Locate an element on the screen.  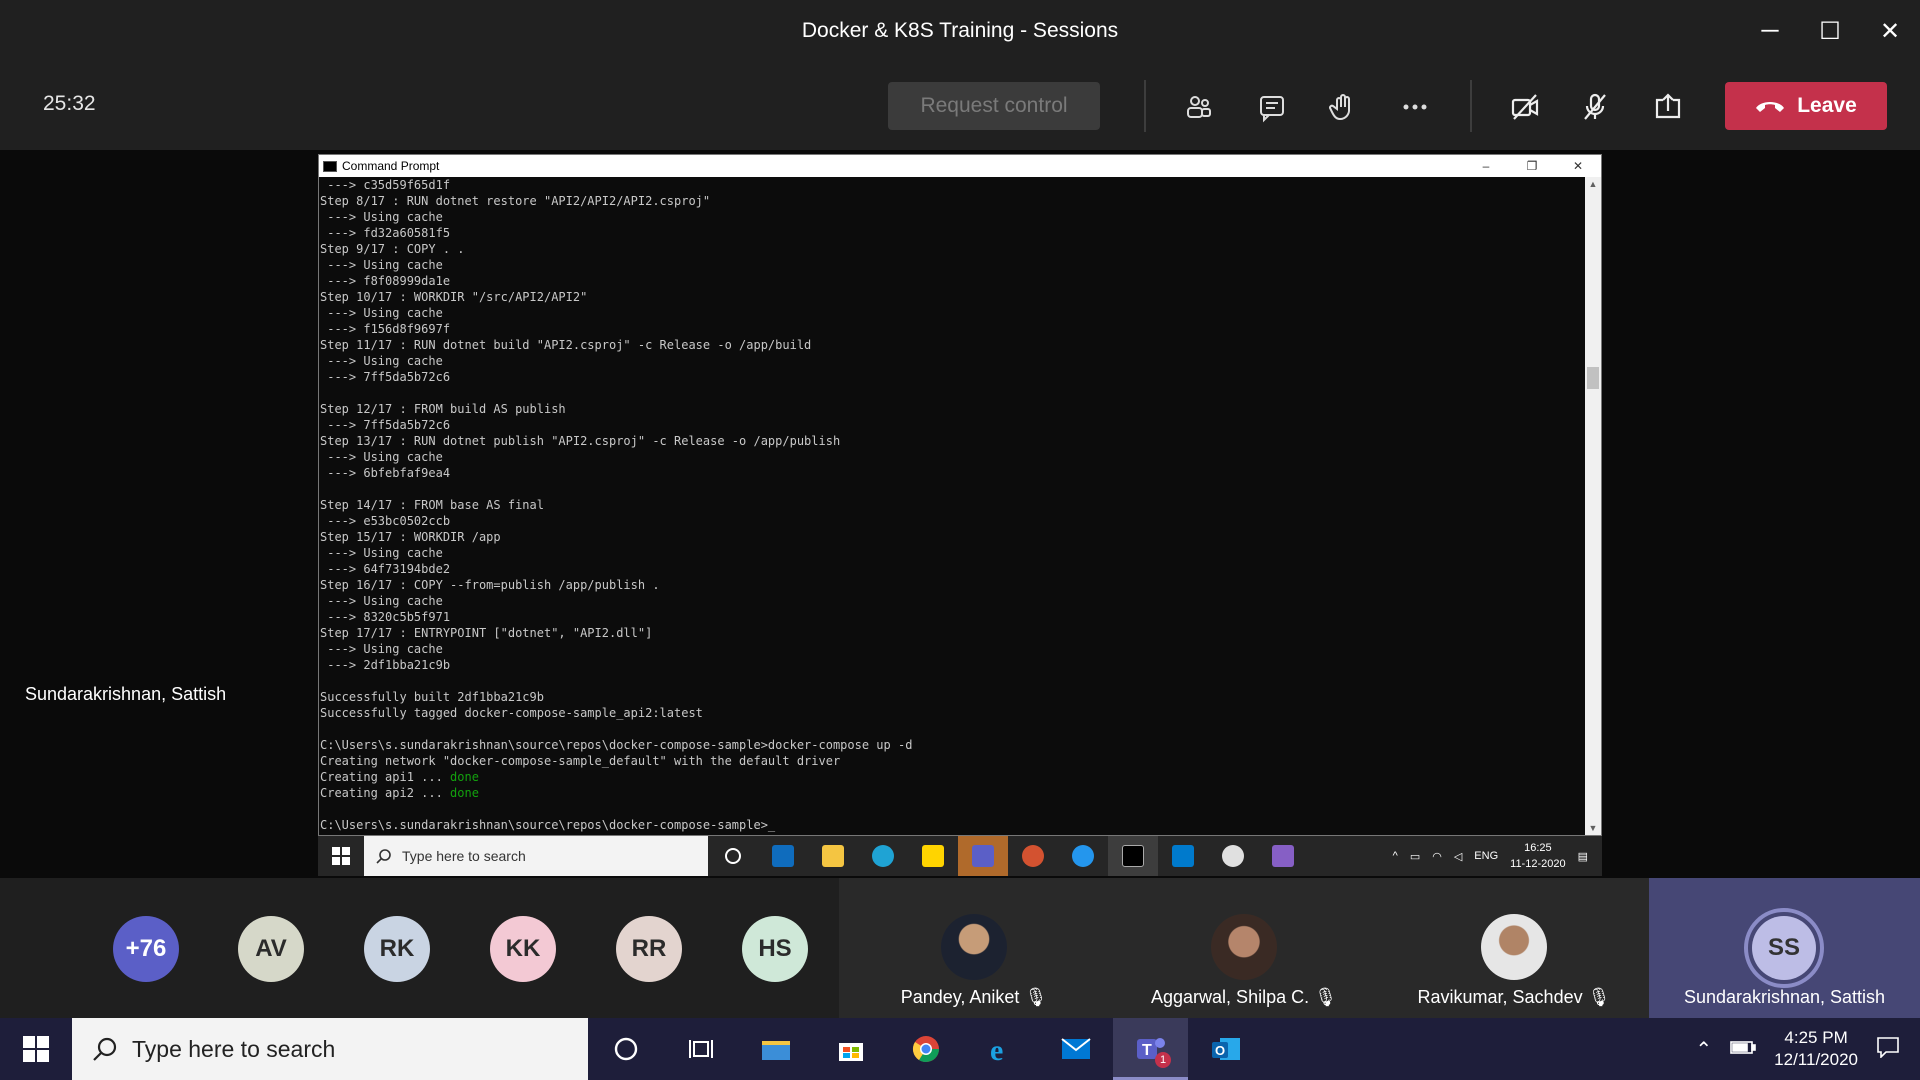
wifi-icon: ◠ is located at coordinates (1437, 856).